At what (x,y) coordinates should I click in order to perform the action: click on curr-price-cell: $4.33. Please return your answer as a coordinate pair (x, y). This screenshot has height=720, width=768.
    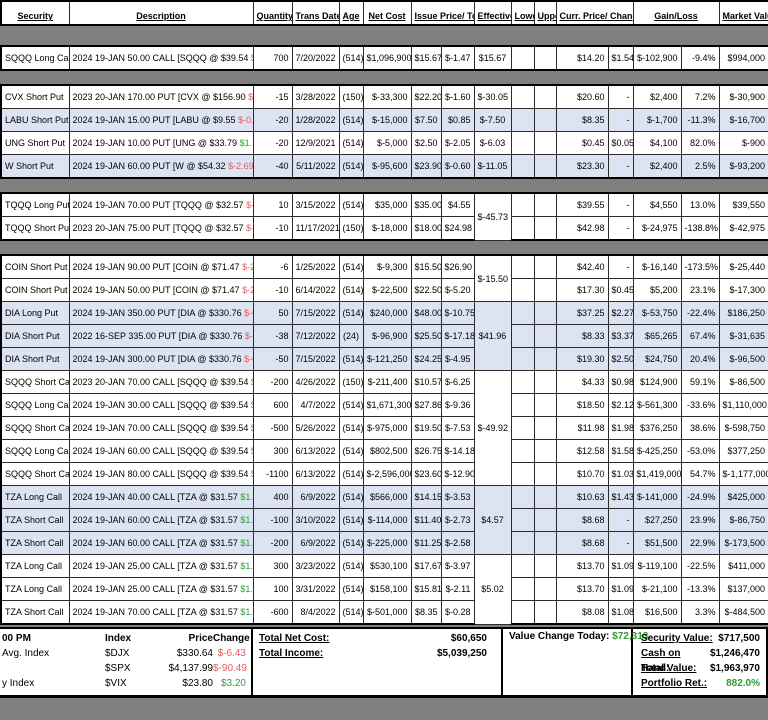
    Looking at the image, I should click on (582, 382).